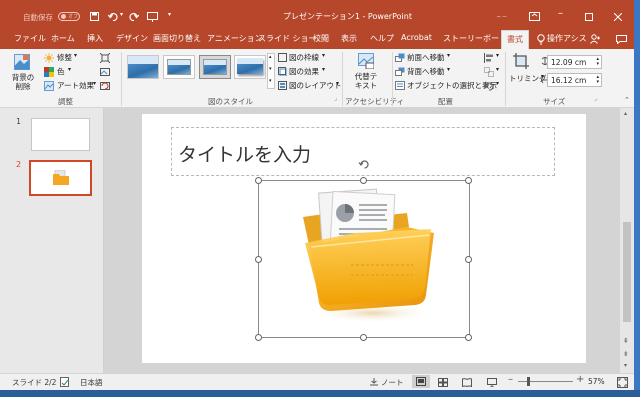  I want to click on vertical-scrollbar: ▴ ⇞ ⇟ ▾, so click(627, 240).